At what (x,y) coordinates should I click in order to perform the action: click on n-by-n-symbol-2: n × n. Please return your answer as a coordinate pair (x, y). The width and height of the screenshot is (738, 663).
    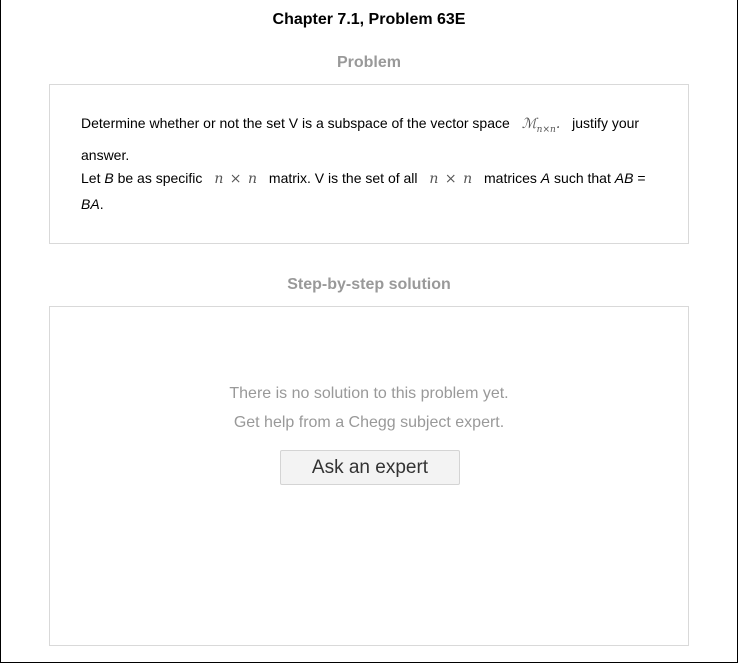
    Looking at the image, I should click on (450, 179).